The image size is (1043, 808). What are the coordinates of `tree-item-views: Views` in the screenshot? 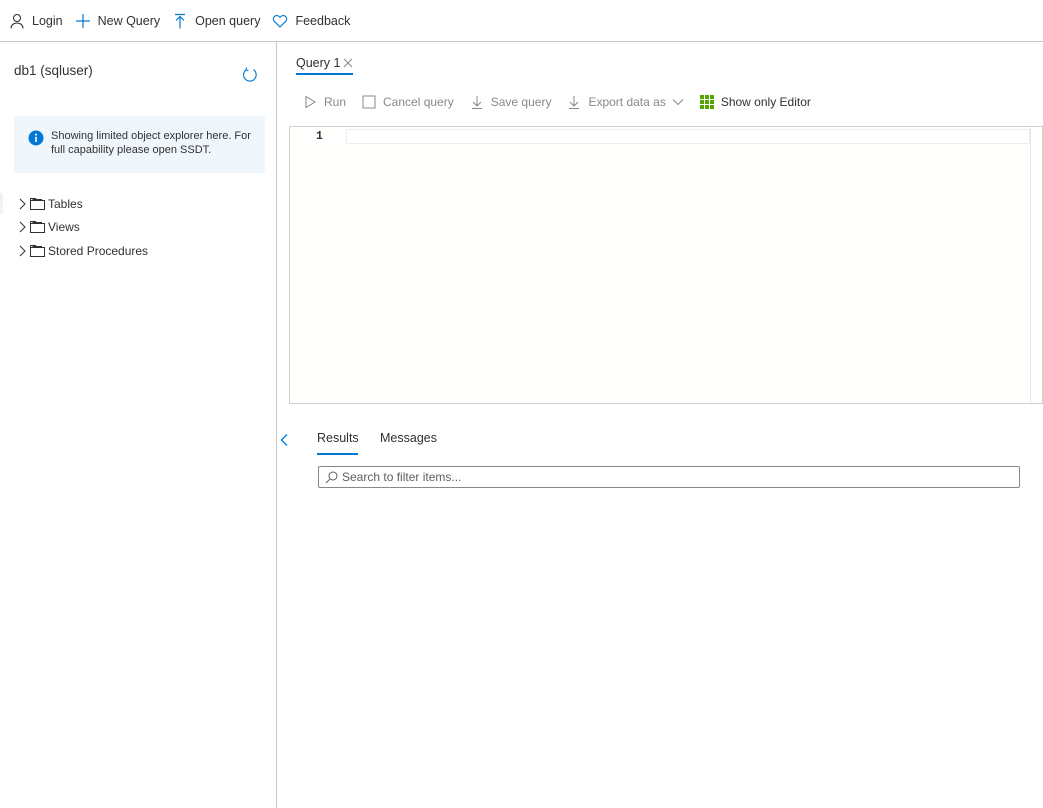 It's located at (138, 228).